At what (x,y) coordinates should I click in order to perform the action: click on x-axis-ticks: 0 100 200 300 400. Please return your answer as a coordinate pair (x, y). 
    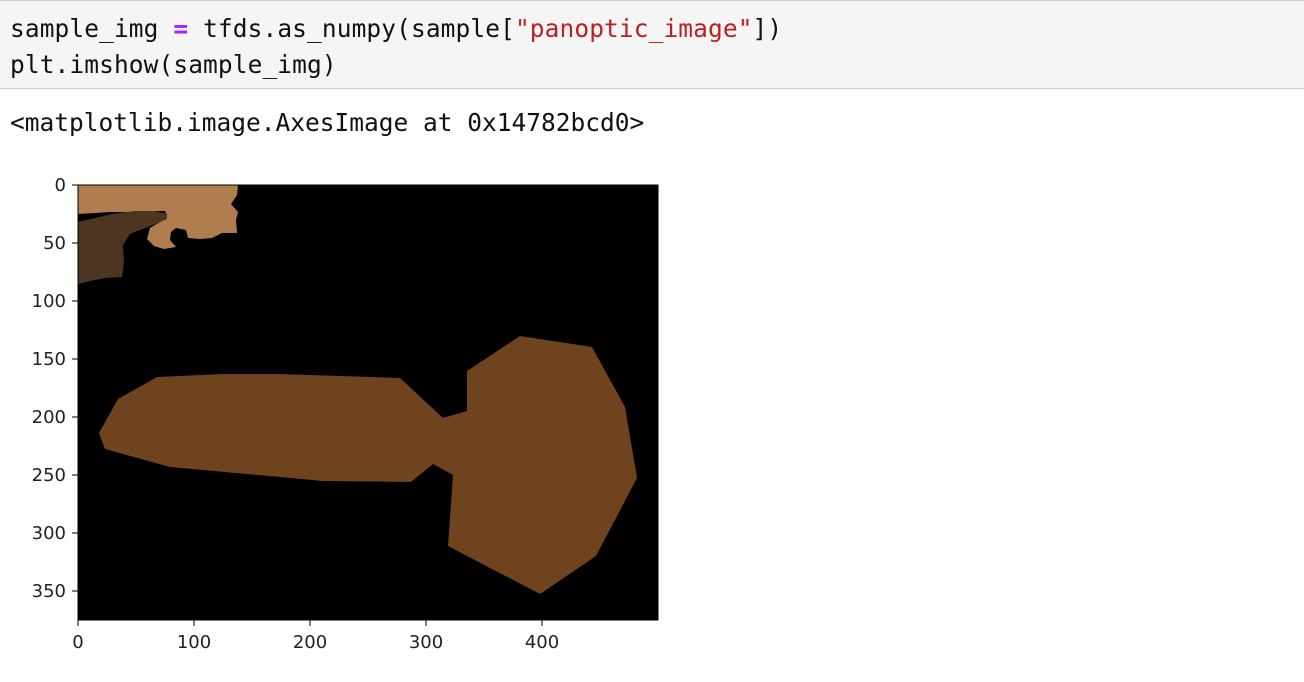
    Looking at the image, I should click on (315, 636).